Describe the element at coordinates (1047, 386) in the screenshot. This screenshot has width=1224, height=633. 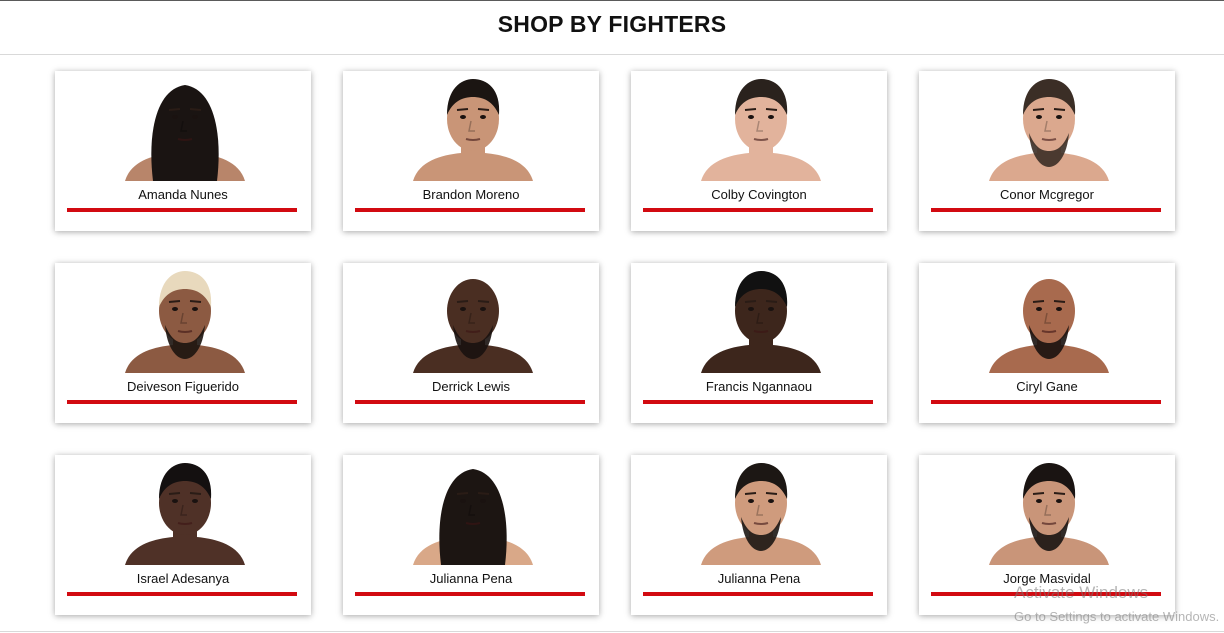
I see `fighter-name: Ciryl Gane` at that location.